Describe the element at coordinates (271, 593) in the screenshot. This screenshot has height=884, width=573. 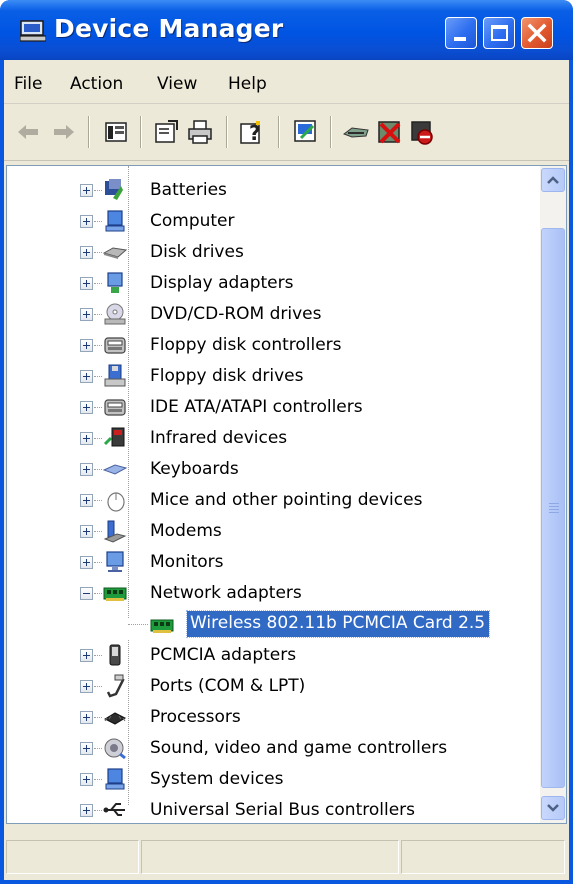
I see `tree-item-network-adapters: Network adapters` at that location.